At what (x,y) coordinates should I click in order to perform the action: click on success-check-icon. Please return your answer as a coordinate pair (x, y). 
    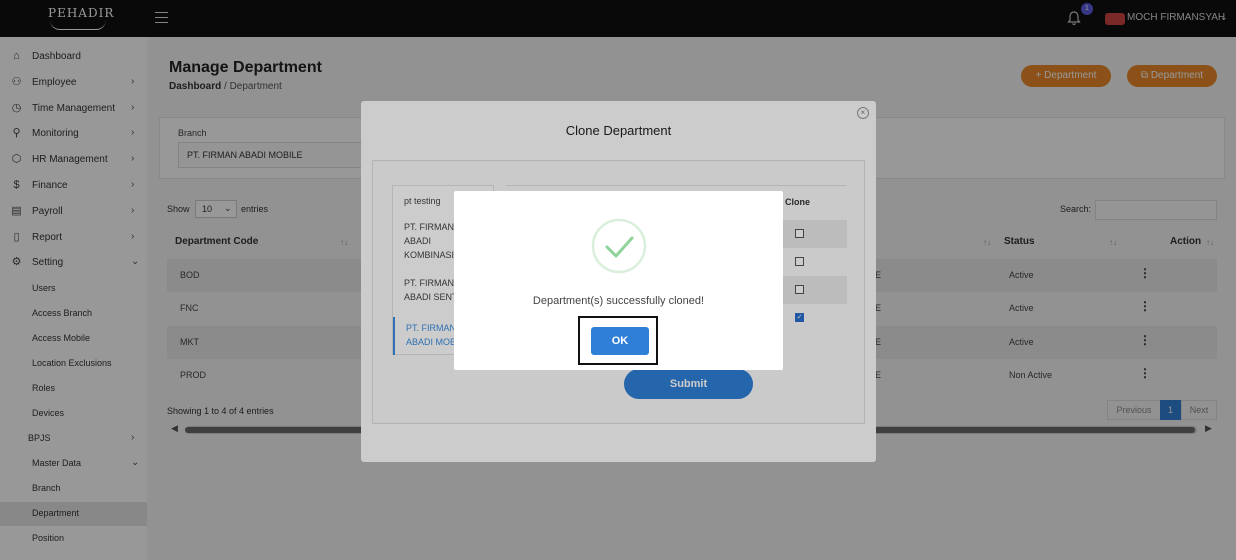
    Looking at the image, I should click on (619, 246).